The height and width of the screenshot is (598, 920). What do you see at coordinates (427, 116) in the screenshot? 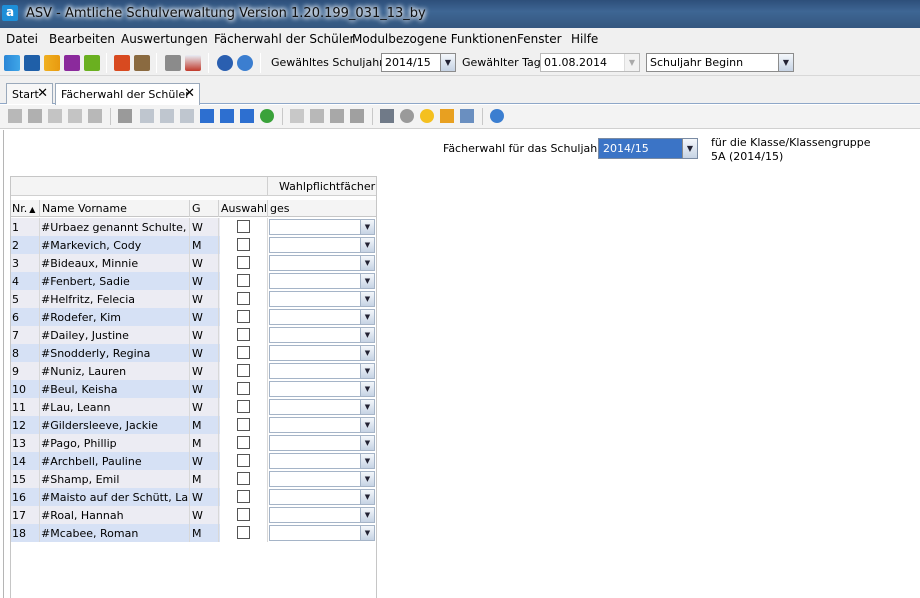
I see `lightbulb-icon` at bounding box center [427, 116].